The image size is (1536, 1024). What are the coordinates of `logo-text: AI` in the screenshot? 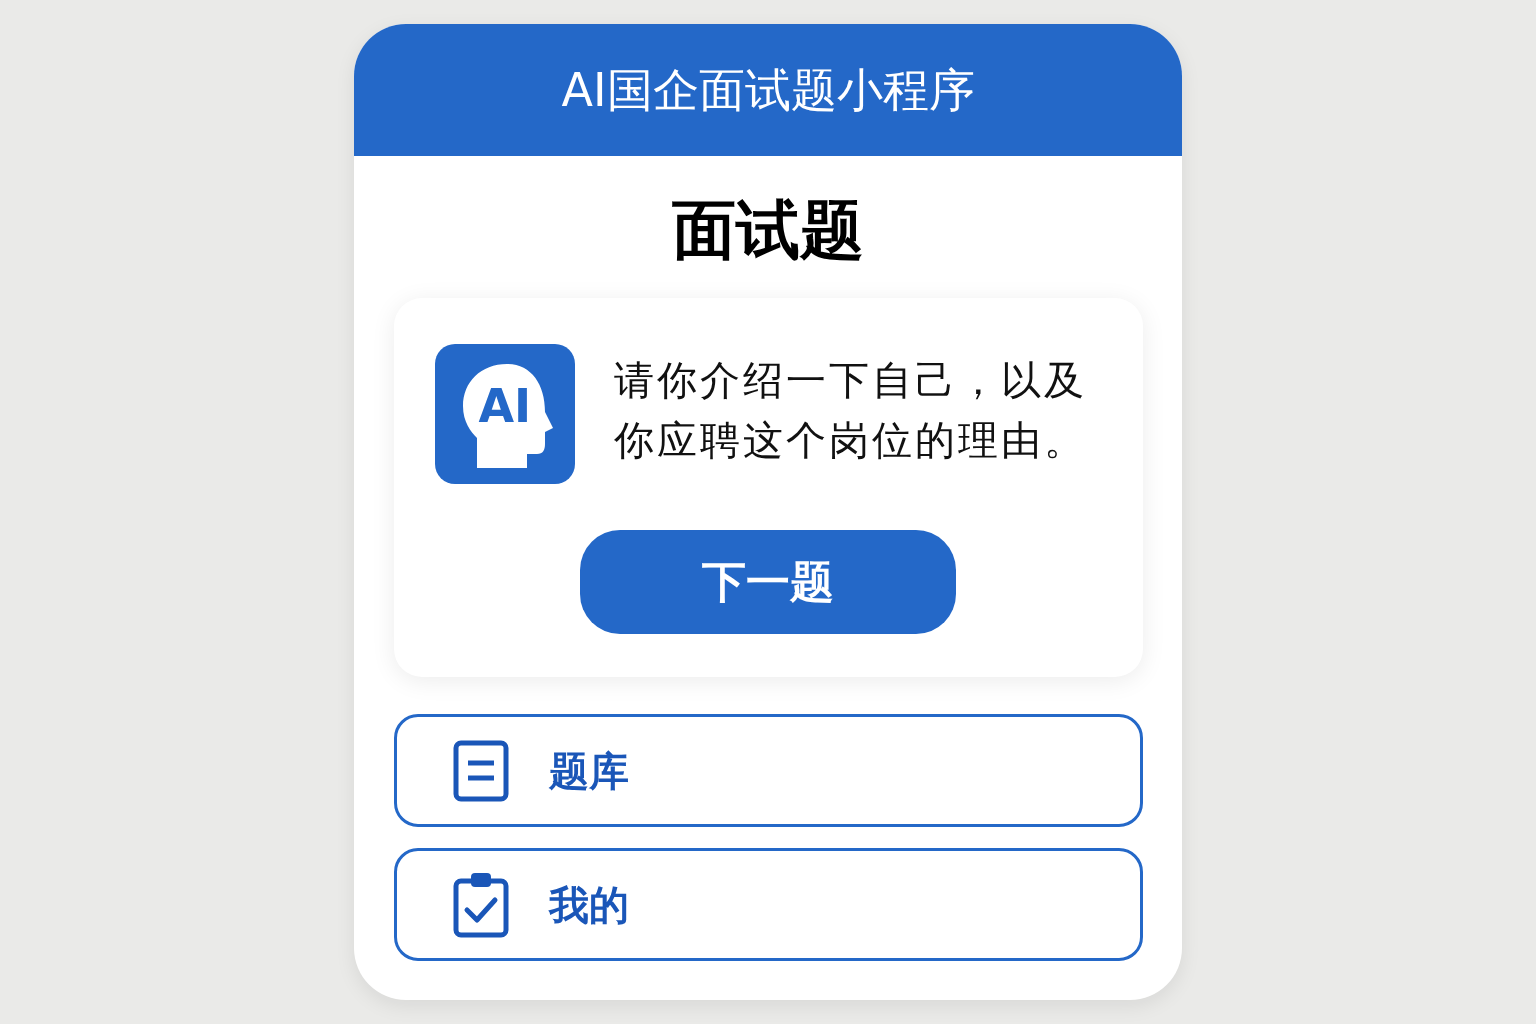 It's located at (505, 406).